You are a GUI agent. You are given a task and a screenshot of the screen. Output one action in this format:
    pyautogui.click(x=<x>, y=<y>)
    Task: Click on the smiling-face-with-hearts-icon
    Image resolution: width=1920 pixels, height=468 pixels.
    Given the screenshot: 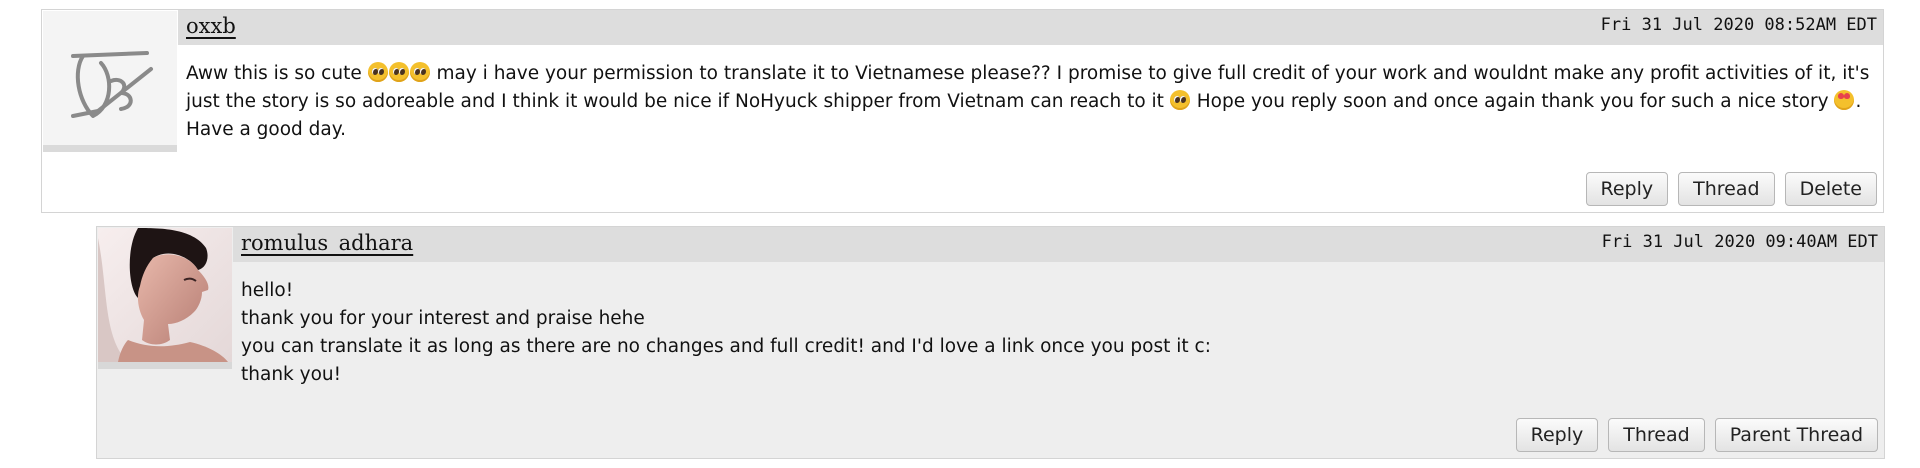 What is the action you would take?
    pyautogui.click(x=1844, y=100)
    